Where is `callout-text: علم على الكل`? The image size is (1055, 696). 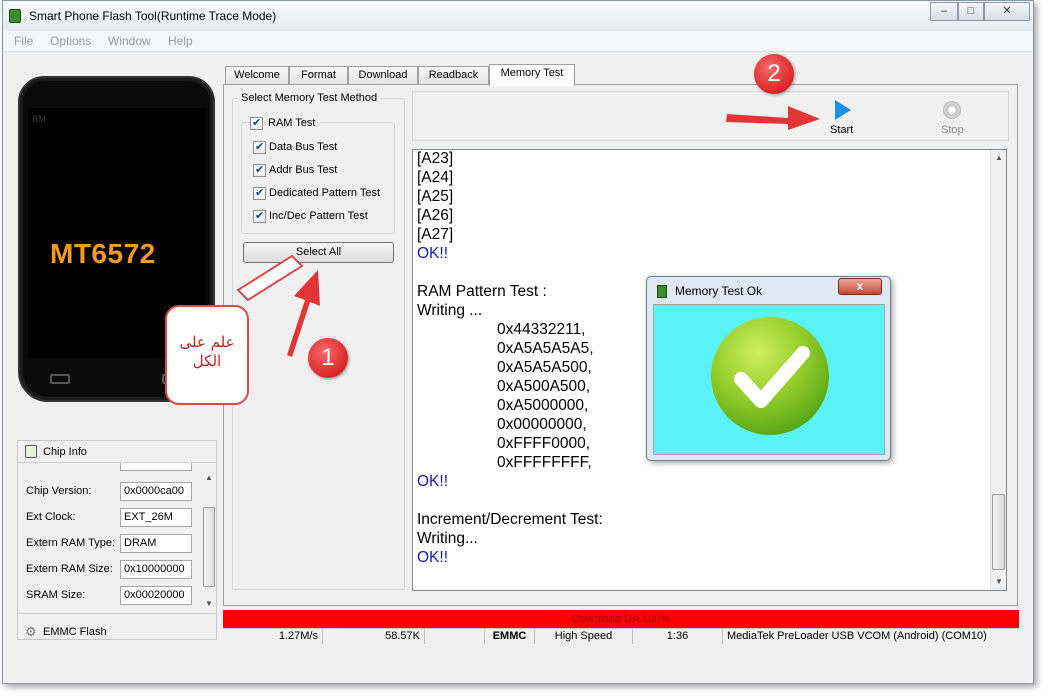 callout-text: علم على الكل is located at coordinates (207, 351).